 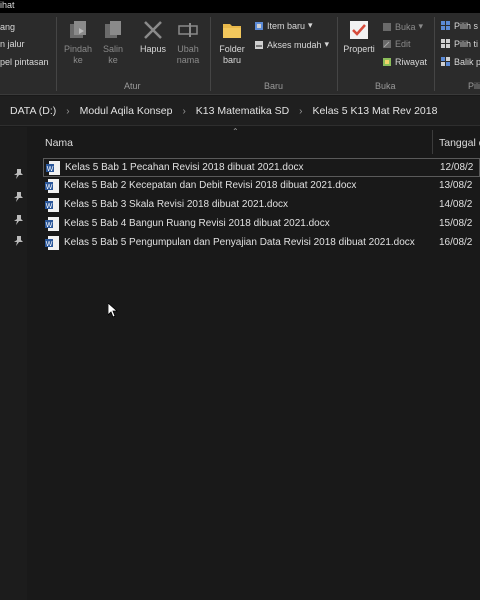 I want to click on select-none-button: Pilih ti, so click(x=459, y=44).